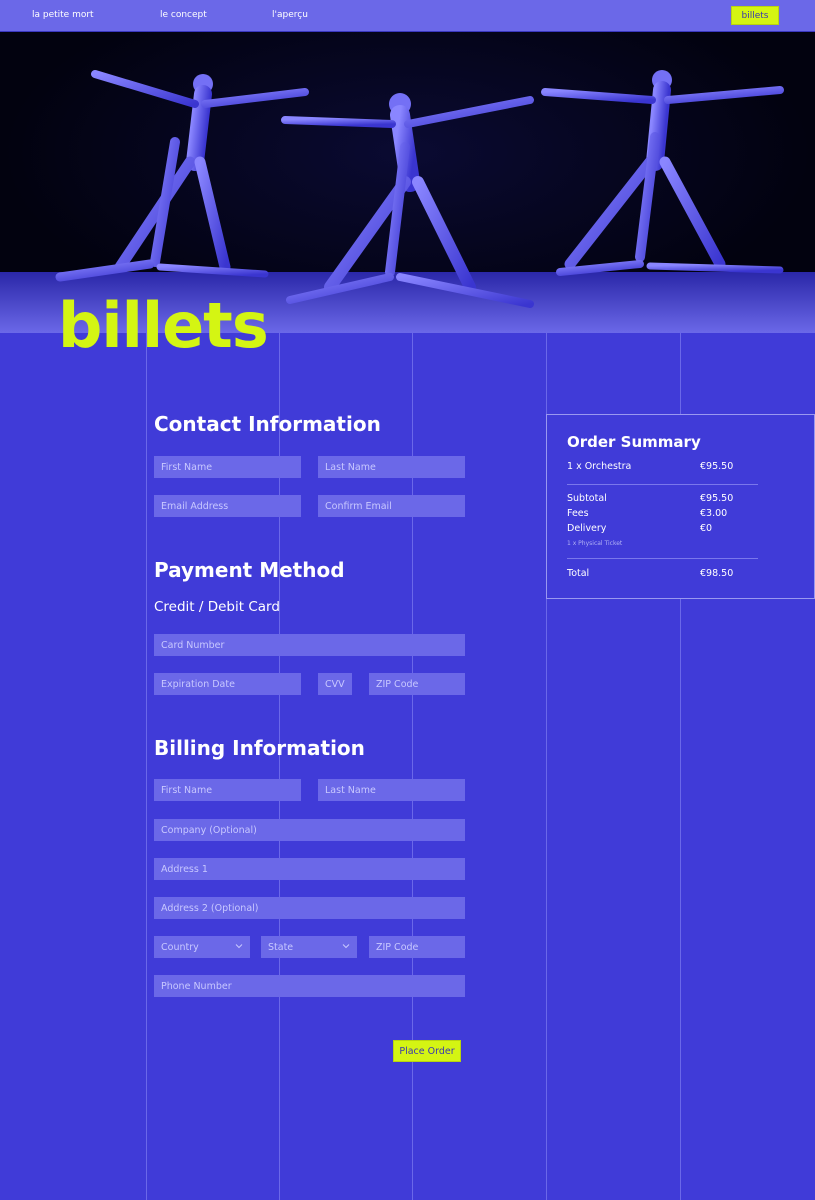 The height and width of the screenshot is (1200, 815). What do you see at coordinates (227, 790) in the screenshot?
I see `billing-first-name-field: First Name` at bounding box center [227, 790].